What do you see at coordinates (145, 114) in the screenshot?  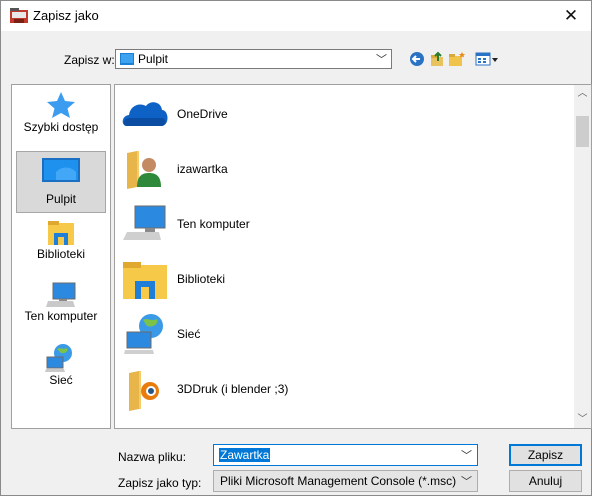 I see `onedrive-icon` at bounding box center [145, 114].